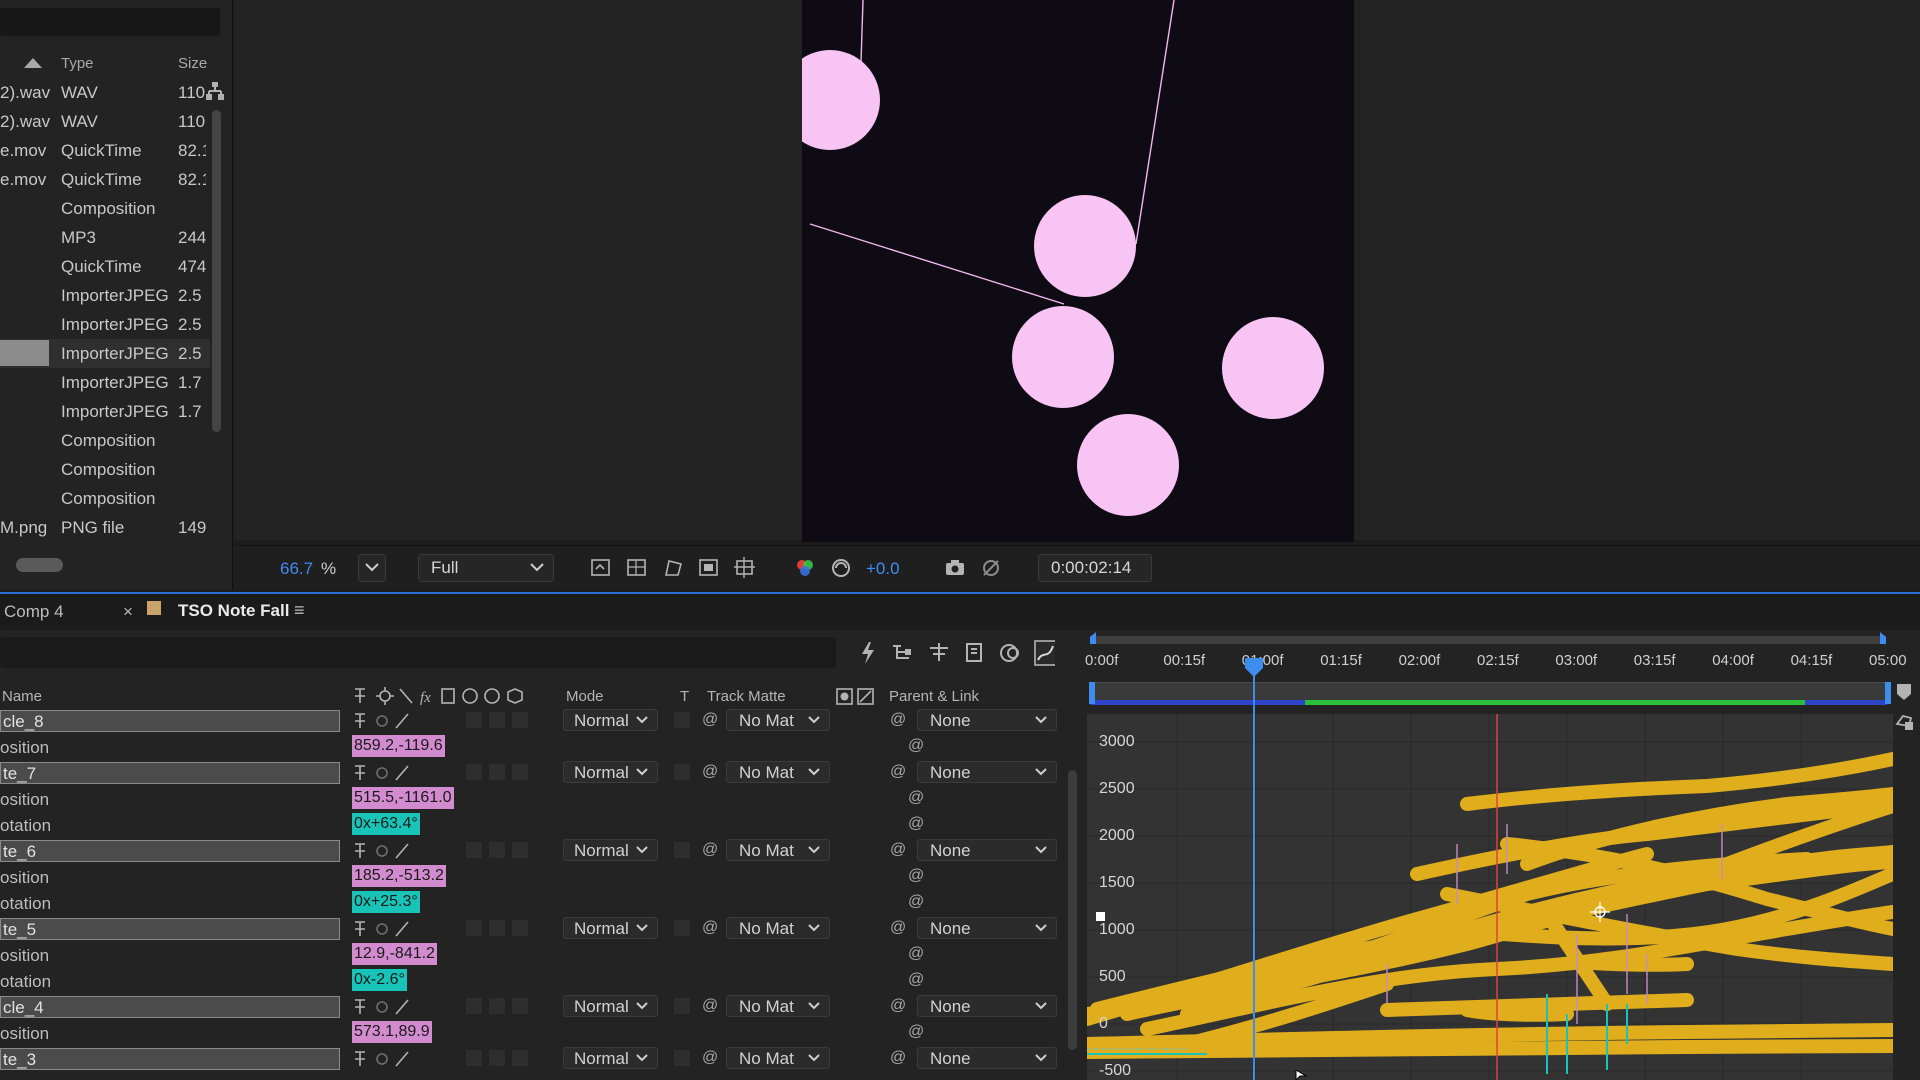 This screenshot has height=1080, width=1920. Describe the element at coordinates (746, 696) in the screenshot. I see `track-matte-column-header: Track Matte` at that location.